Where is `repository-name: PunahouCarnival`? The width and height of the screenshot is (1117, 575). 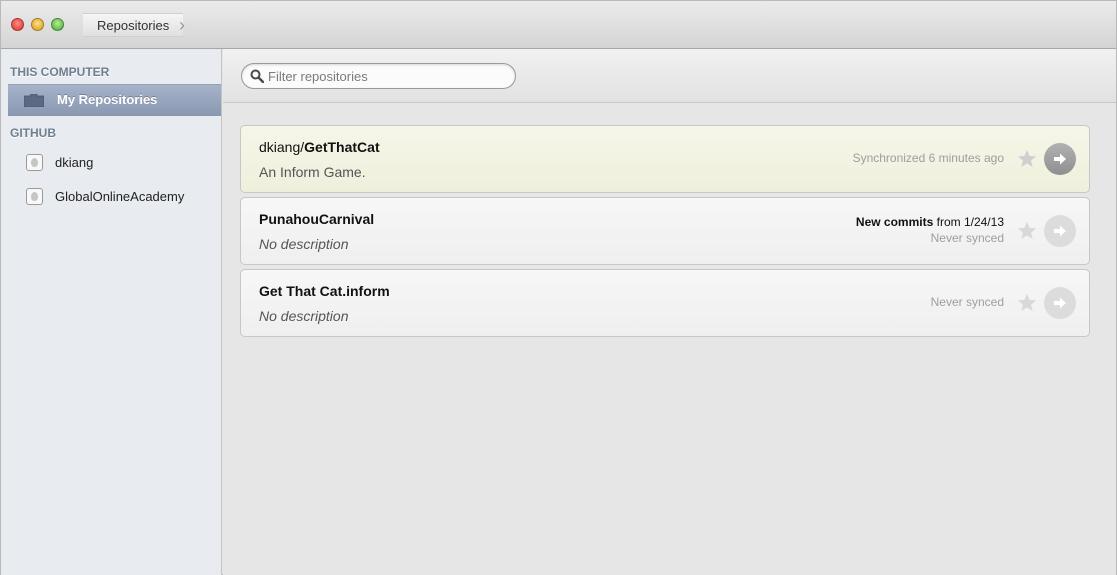 repository-name: PunahouCarnival is located at coordinates (317, 219).